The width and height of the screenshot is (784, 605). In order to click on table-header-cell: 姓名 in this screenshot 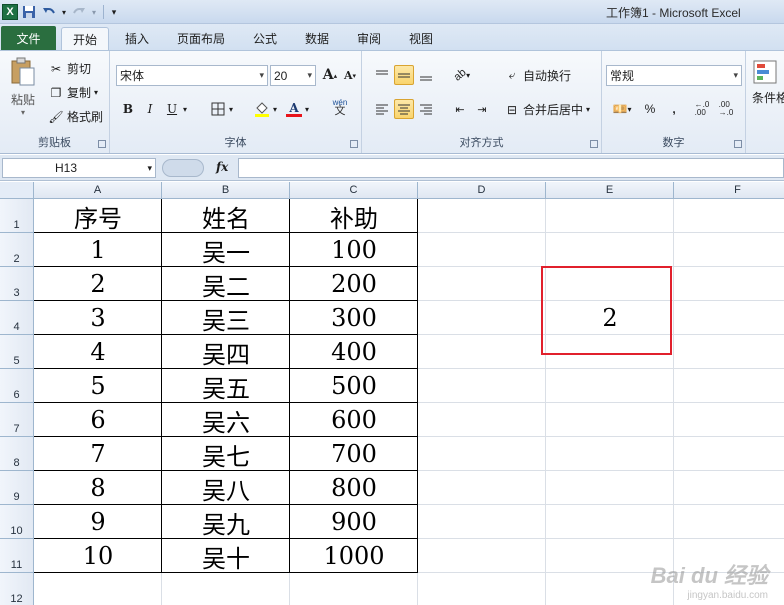, I will do `click(226, 216)`.